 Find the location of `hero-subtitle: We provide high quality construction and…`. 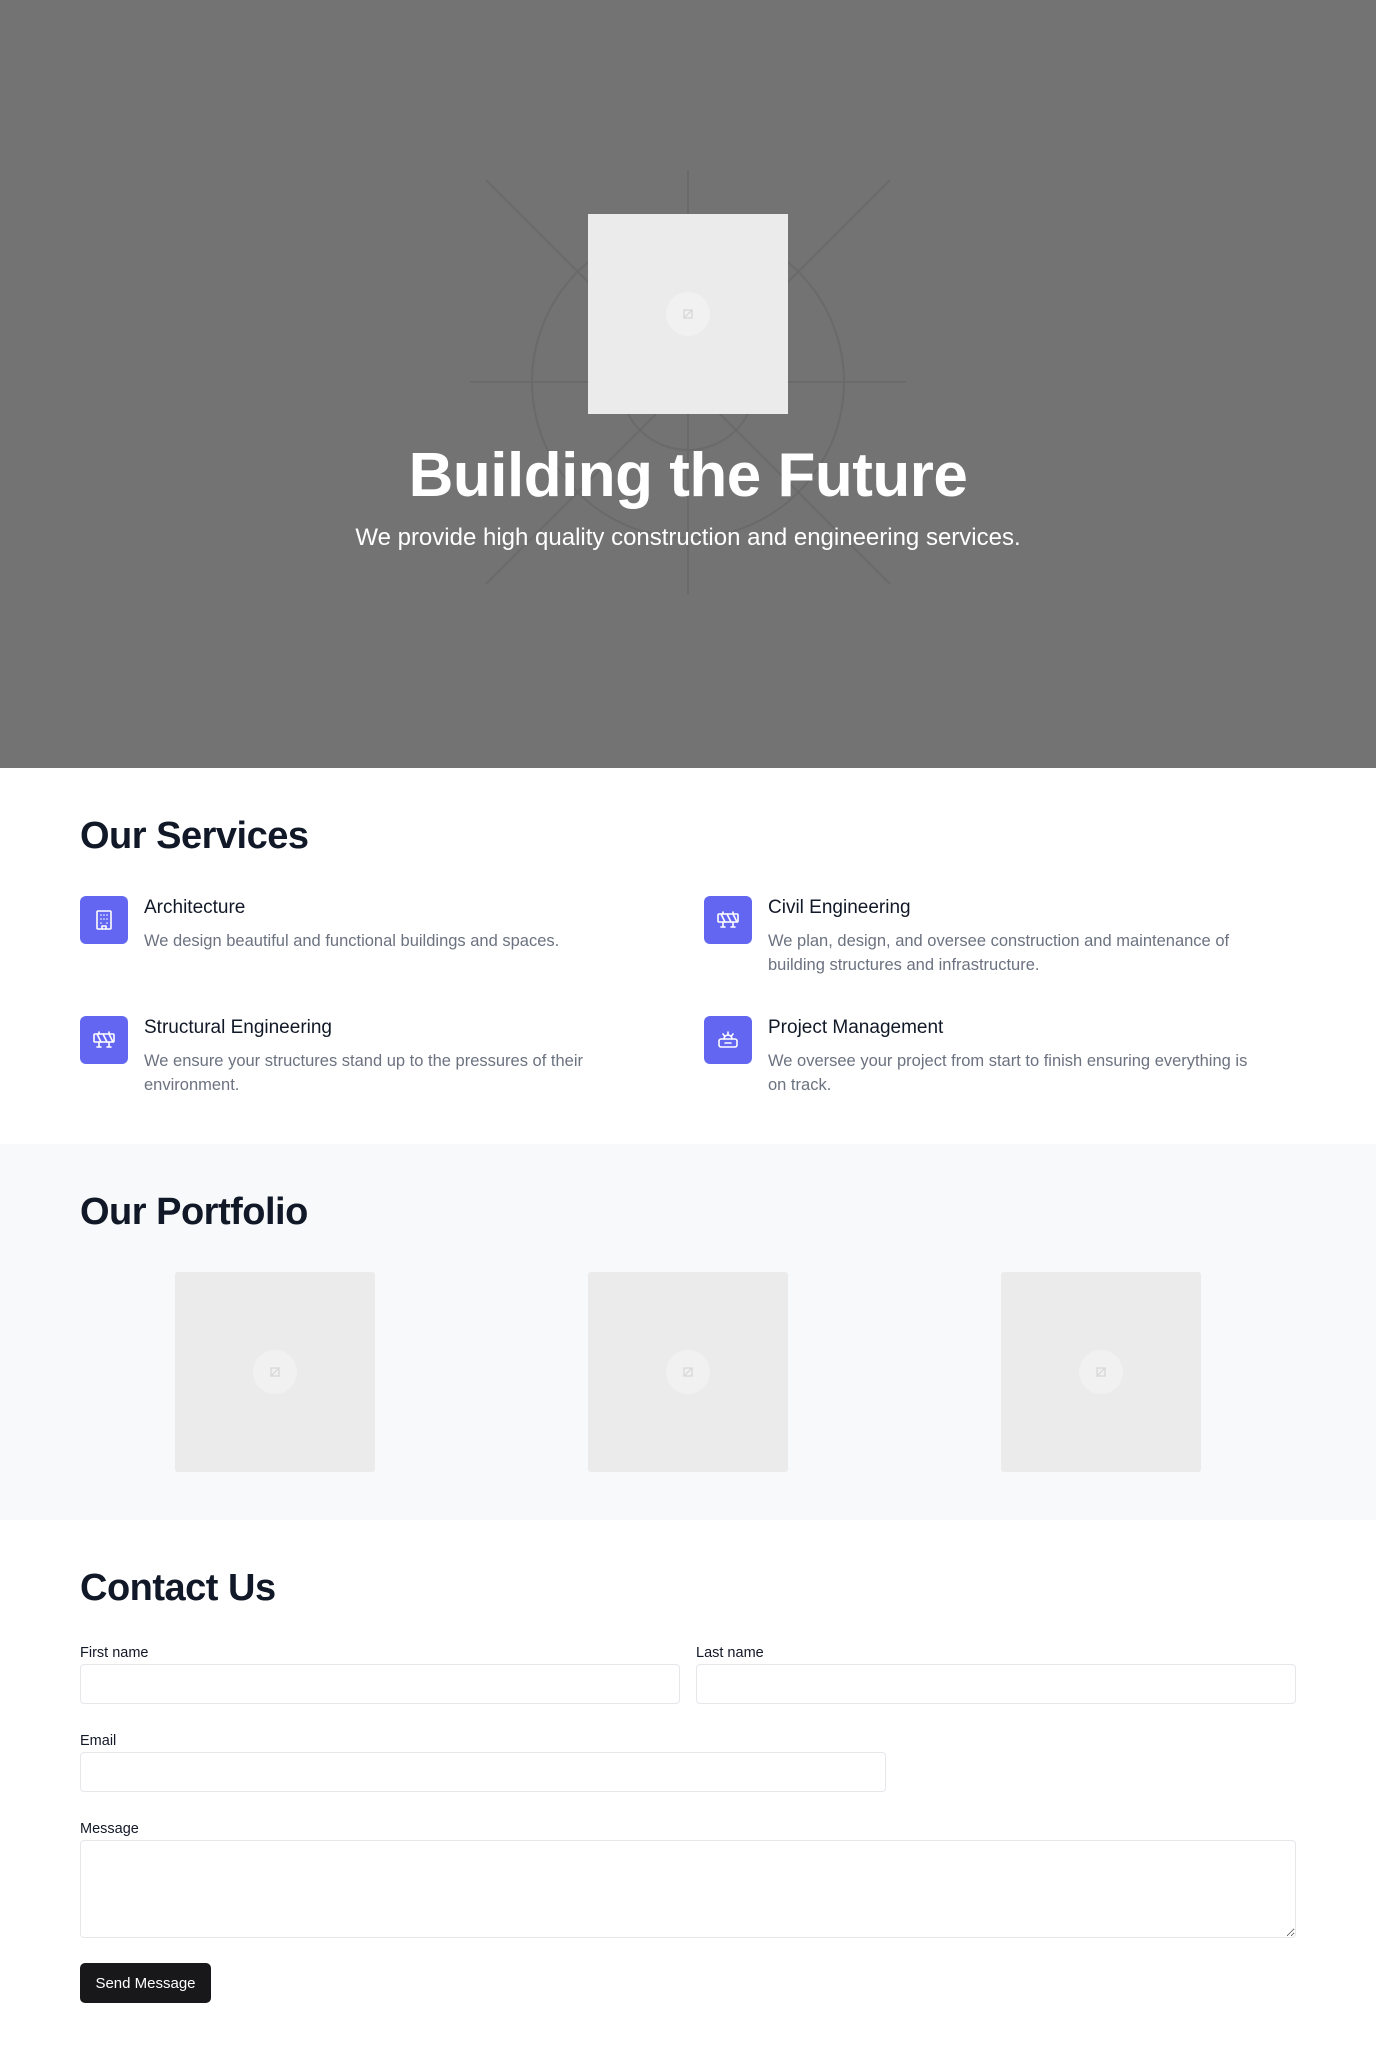

hero-subtitle: We provide high quality construction and… is located at coordinates (688, 537).